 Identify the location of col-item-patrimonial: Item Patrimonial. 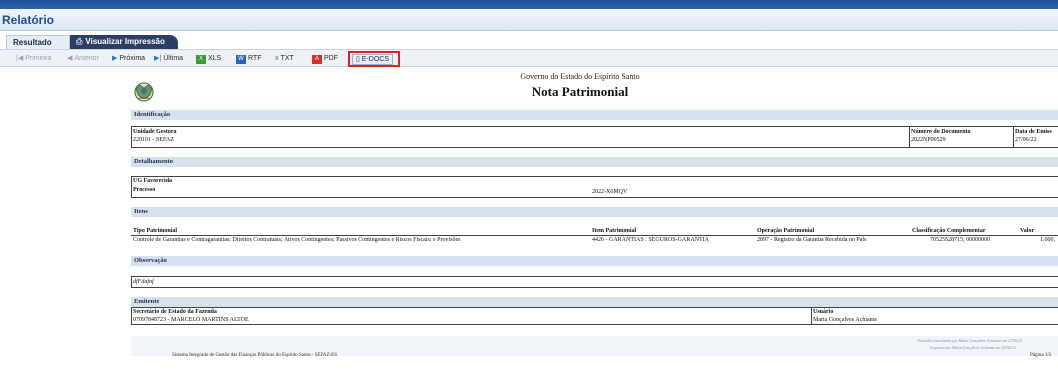
(614, 231).